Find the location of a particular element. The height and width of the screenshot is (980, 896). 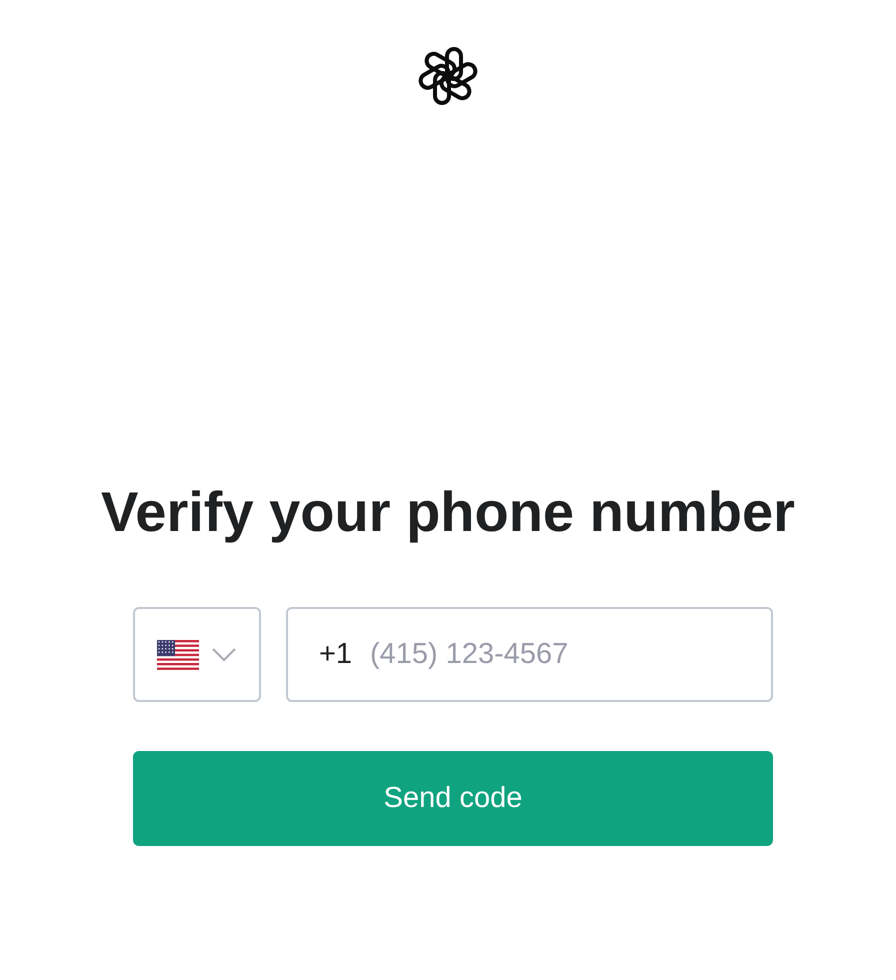

send-code-button: Send code is located at coordinates (453, 798).